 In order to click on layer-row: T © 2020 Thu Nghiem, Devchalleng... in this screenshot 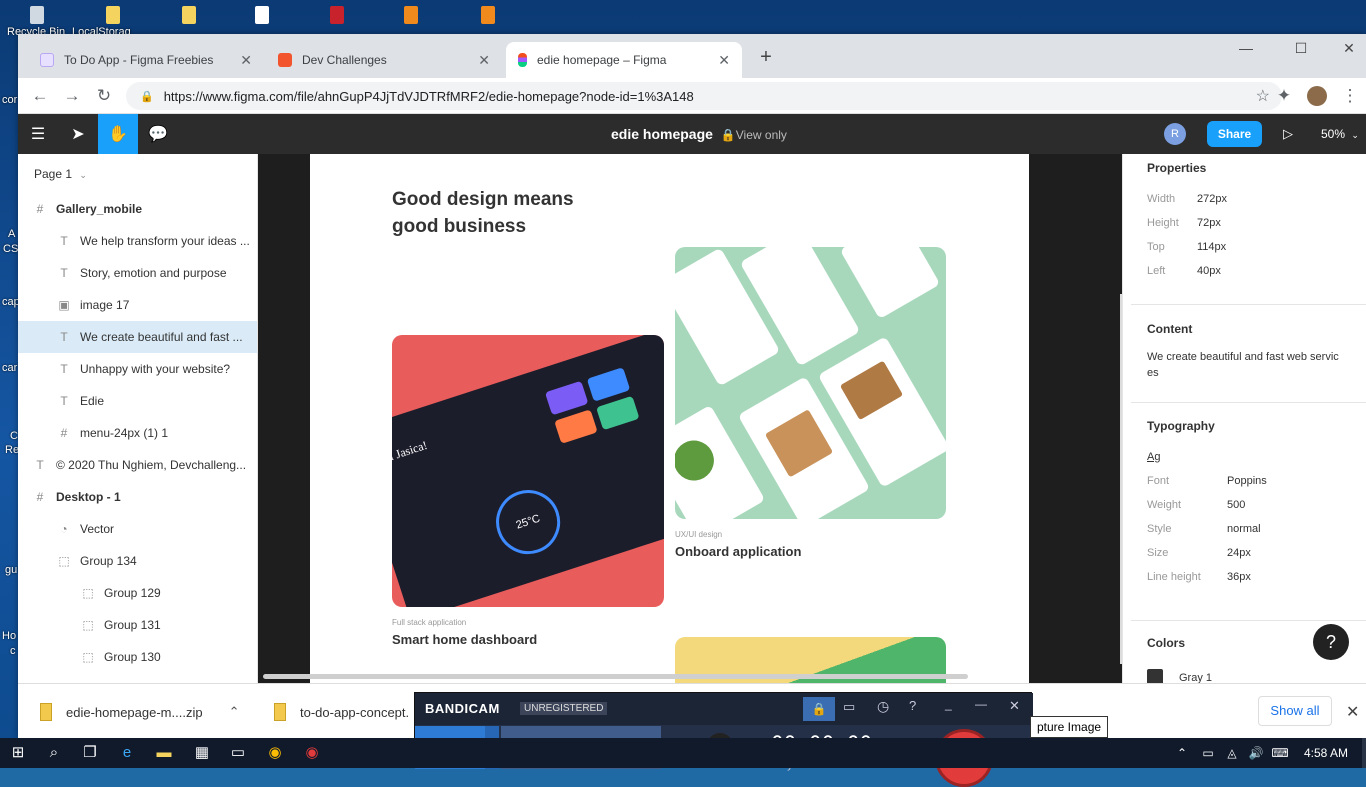, I will do `click(137, 465)`.